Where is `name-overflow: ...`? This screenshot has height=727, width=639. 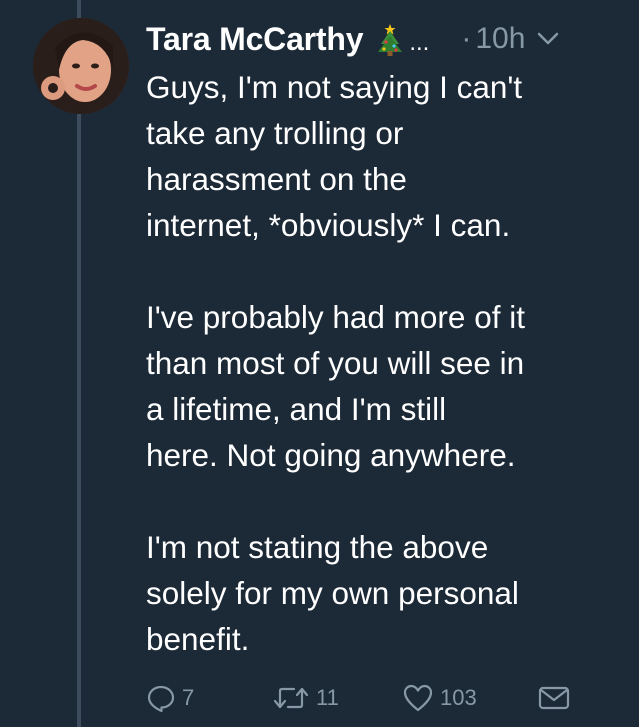 name-overflow: ... is located at coordinates (419, 42).